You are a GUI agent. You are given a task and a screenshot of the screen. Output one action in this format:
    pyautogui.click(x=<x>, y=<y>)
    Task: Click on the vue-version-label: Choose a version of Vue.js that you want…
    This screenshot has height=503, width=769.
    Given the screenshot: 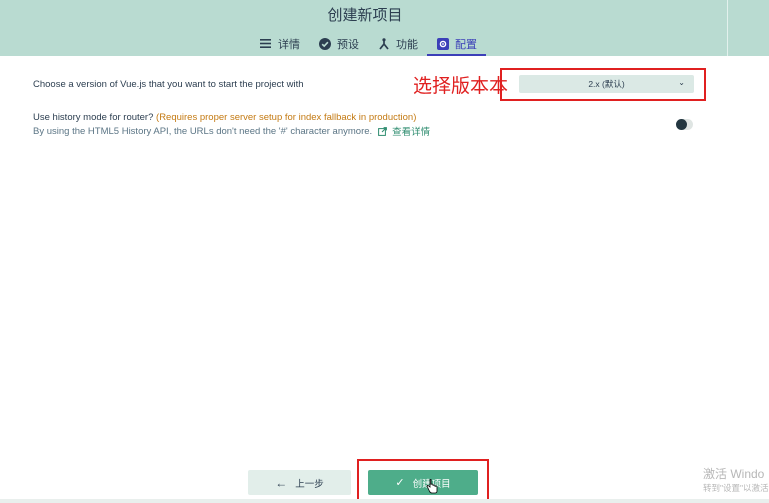 What is the action you would take?
    pyautogui.click(x=168, y=84)
    